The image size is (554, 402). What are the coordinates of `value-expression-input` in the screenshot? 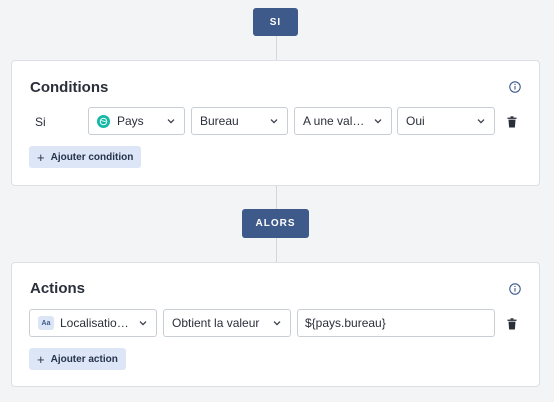 It's located at (396, 323).